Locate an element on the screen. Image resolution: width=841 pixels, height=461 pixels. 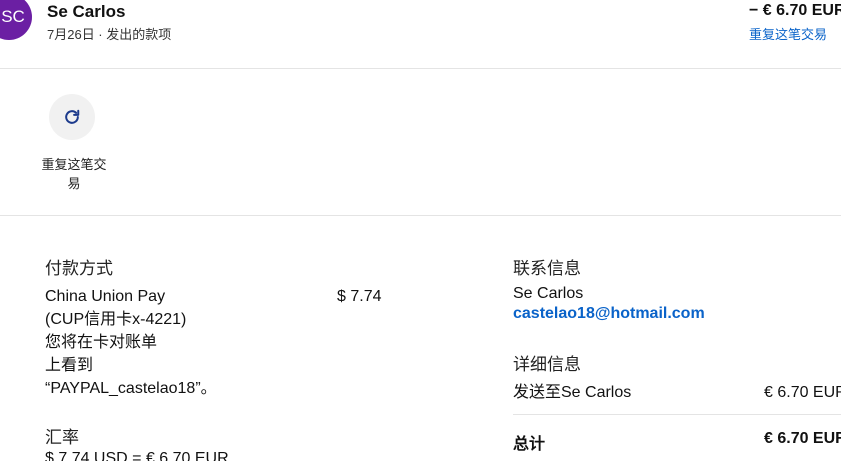
refresh-icon is located at coordinates (72, 117).